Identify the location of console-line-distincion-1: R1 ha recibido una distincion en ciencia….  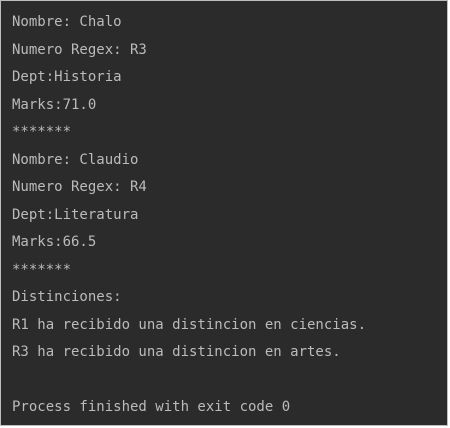
(189, 324).